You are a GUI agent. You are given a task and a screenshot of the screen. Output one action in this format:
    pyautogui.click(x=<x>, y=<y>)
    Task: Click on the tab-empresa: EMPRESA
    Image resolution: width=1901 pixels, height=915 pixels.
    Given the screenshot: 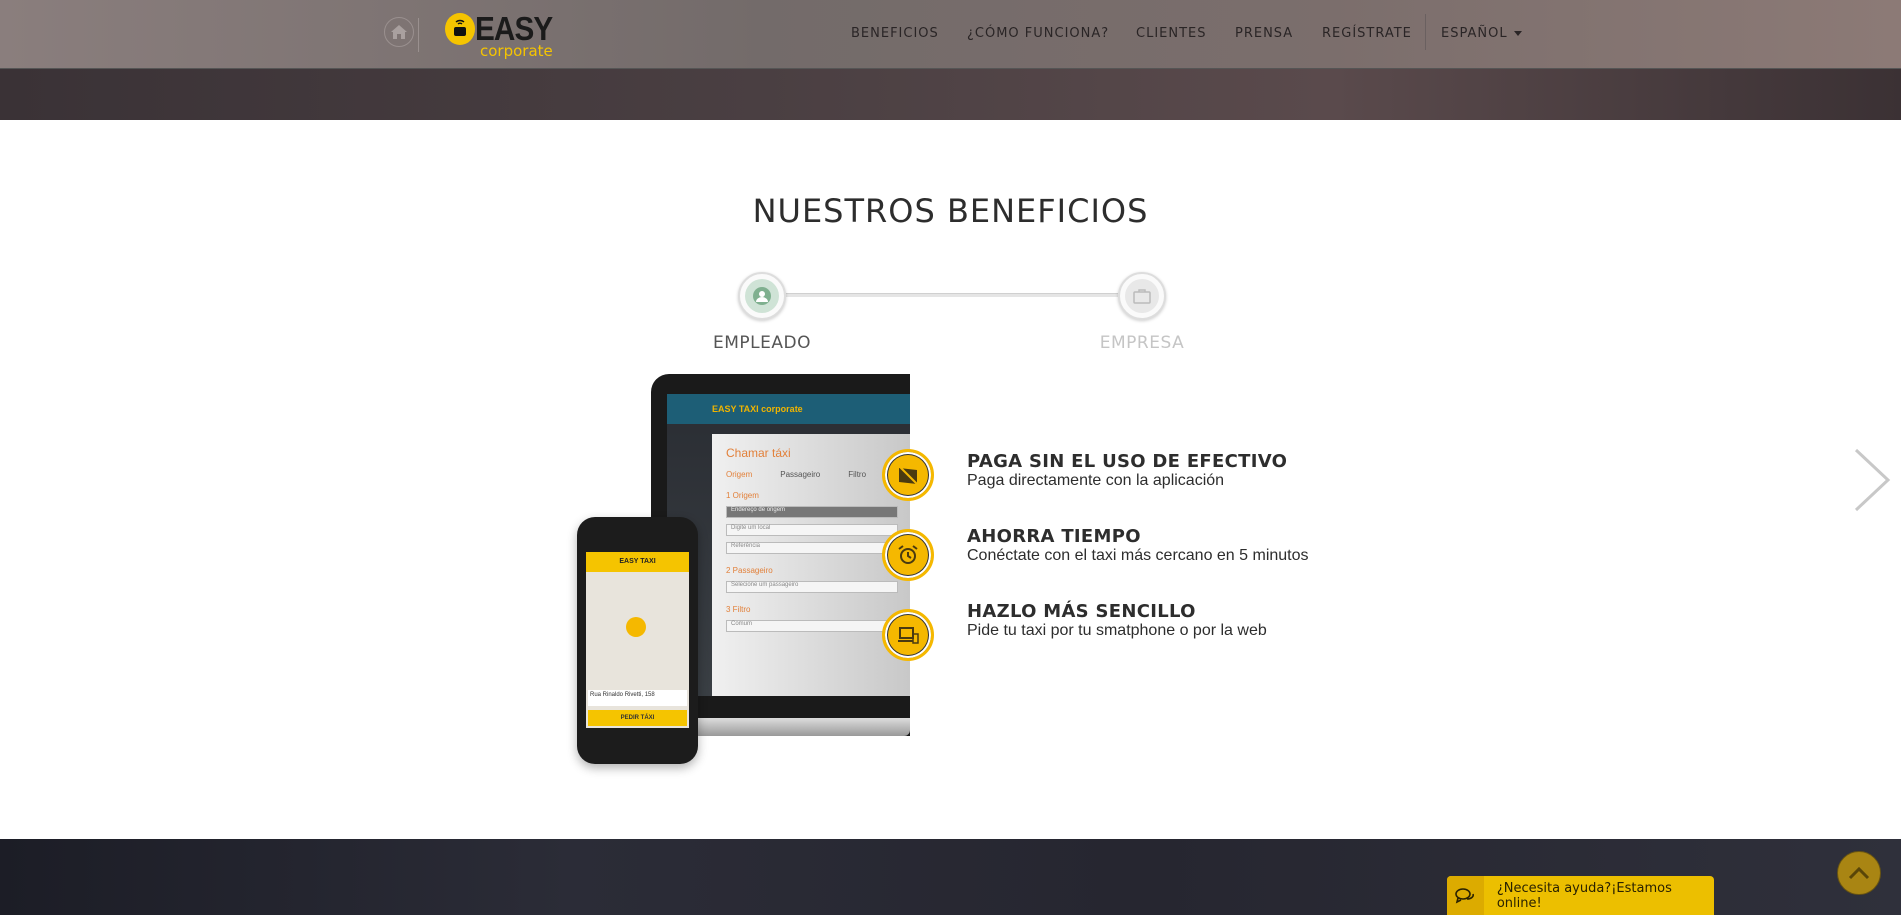 What is the action you would take?
    pyautogui.click(x=1142, y=343)
    